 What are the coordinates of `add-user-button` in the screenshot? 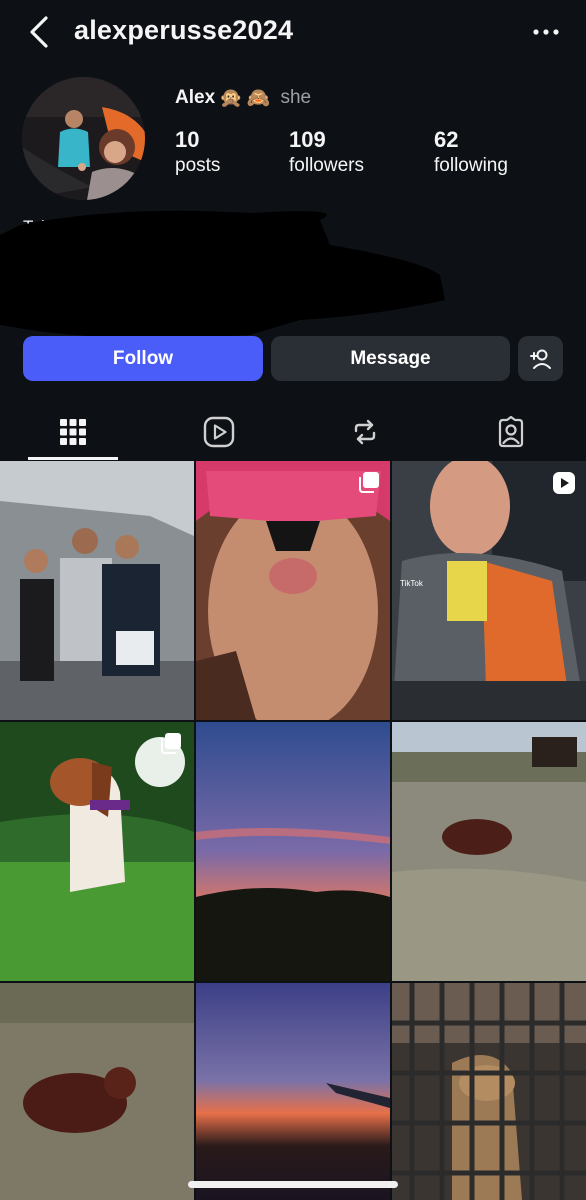 It's located at (540, 358).